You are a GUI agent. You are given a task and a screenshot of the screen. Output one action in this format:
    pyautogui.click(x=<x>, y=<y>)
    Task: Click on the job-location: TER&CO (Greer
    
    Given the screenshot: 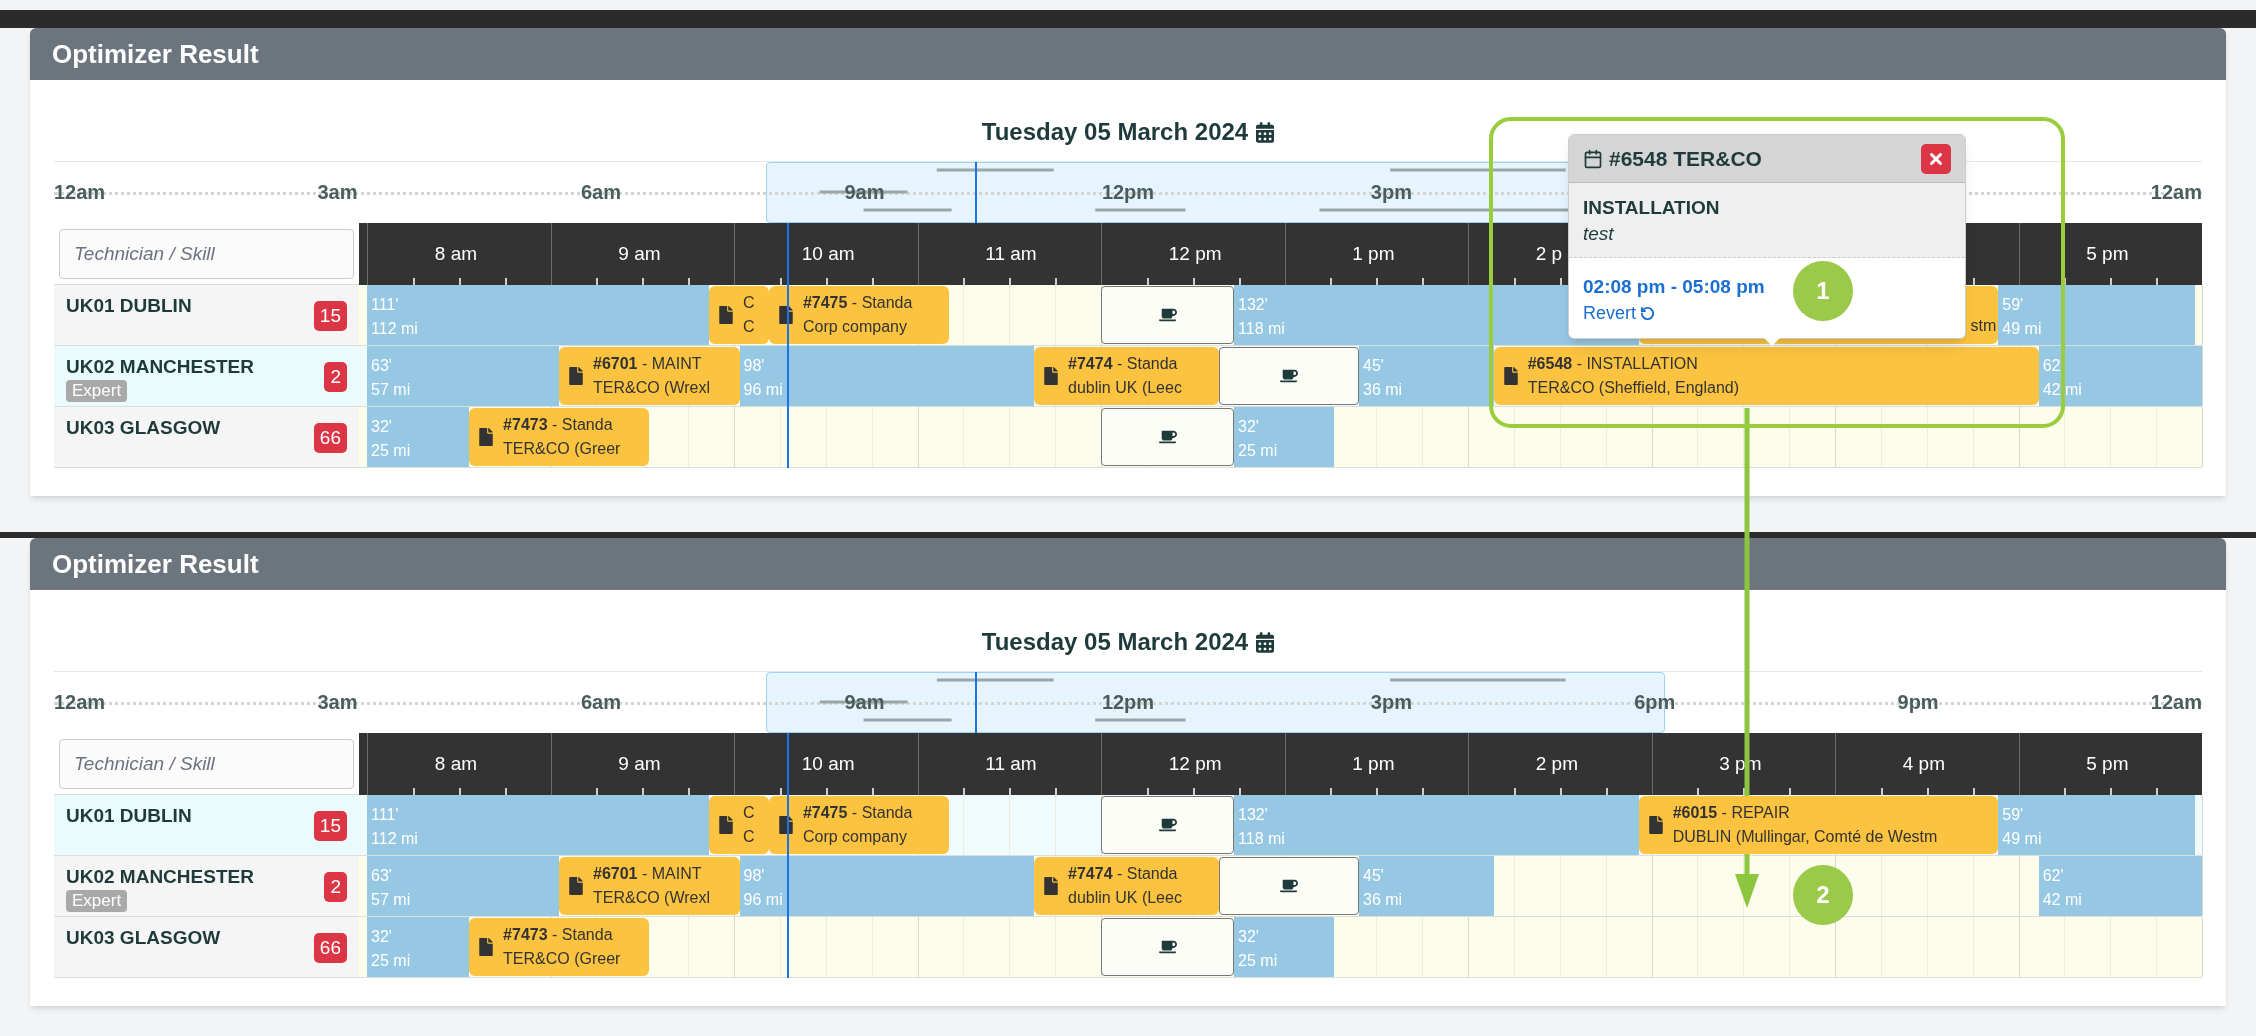 What is the action you would take?
    pyautogui.click(x=562, y=959)
    